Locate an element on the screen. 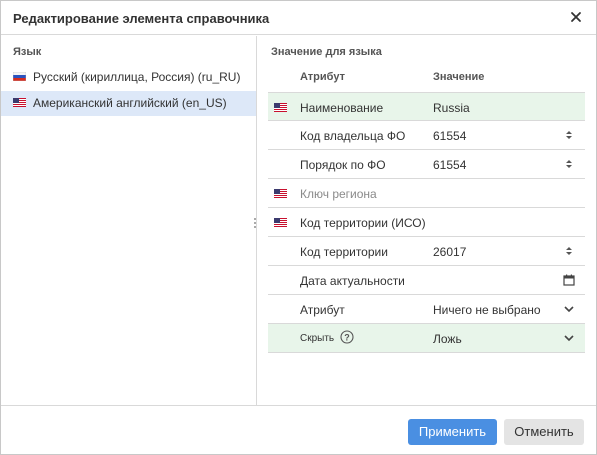 Image resolution: width=597 pixels, height=455 pixels. cancel-button: Отменить is located at coordinates (544, 432).